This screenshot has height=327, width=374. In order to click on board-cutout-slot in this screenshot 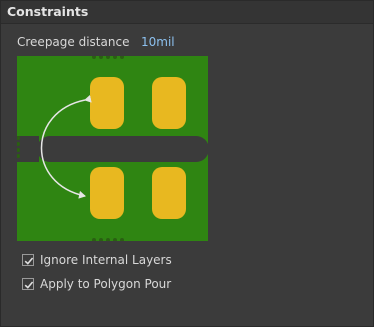, I will do `click(122, 149)`.